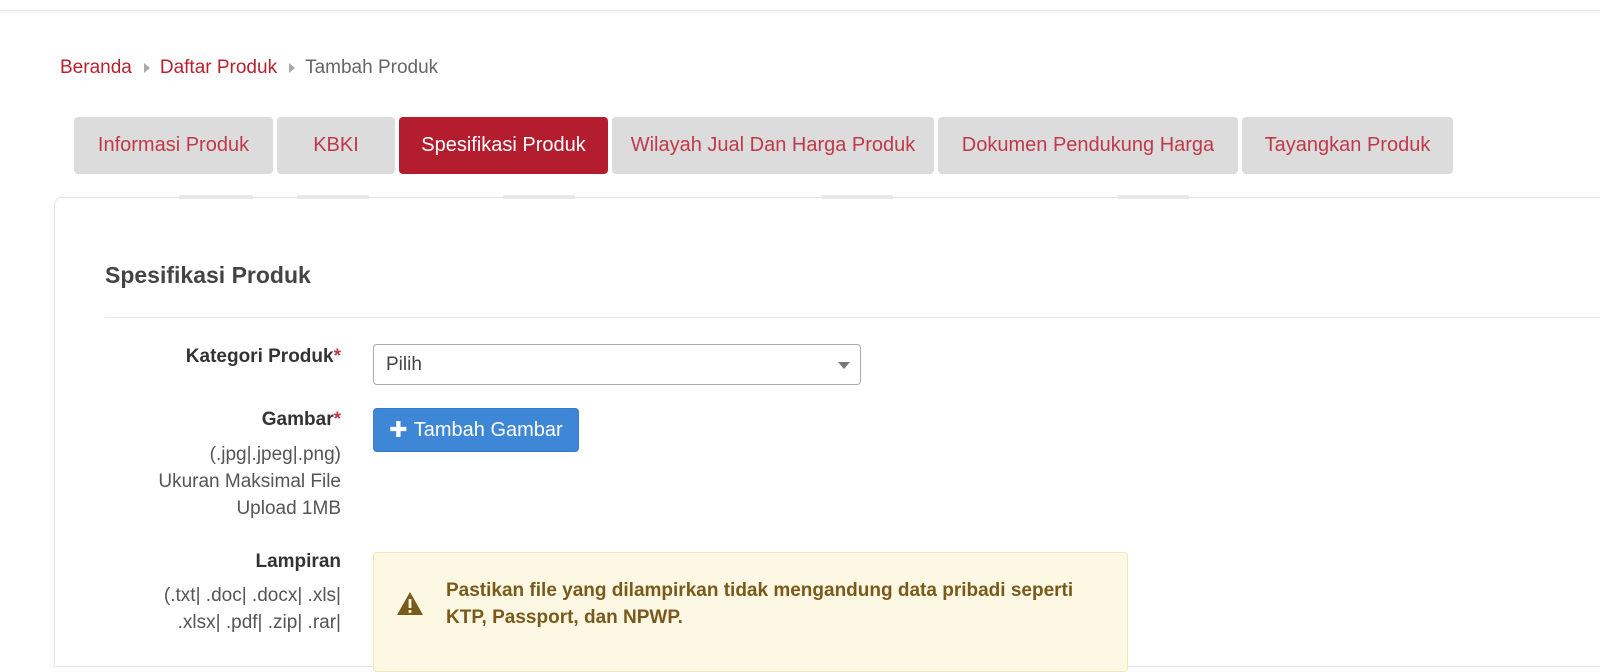 The height and width of the screenshot is (672, 1600). I want to click on breadcrumb-home-link: Beranda, so click(96, 68).